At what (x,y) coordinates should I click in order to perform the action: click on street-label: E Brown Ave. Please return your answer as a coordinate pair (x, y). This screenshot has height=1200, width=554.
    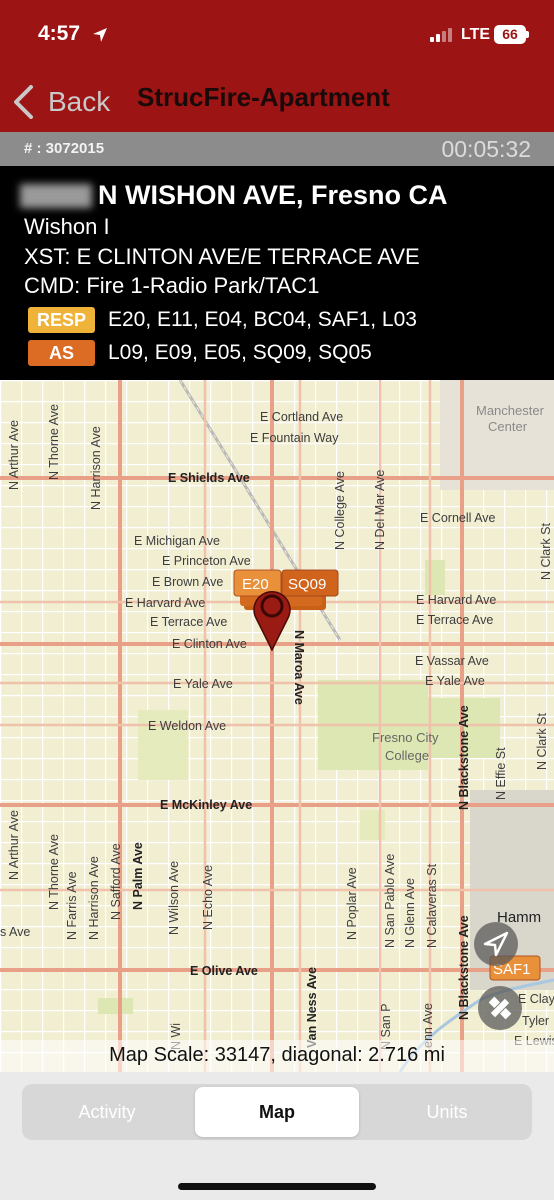
    Looking at the image, I should click on (187, 582).